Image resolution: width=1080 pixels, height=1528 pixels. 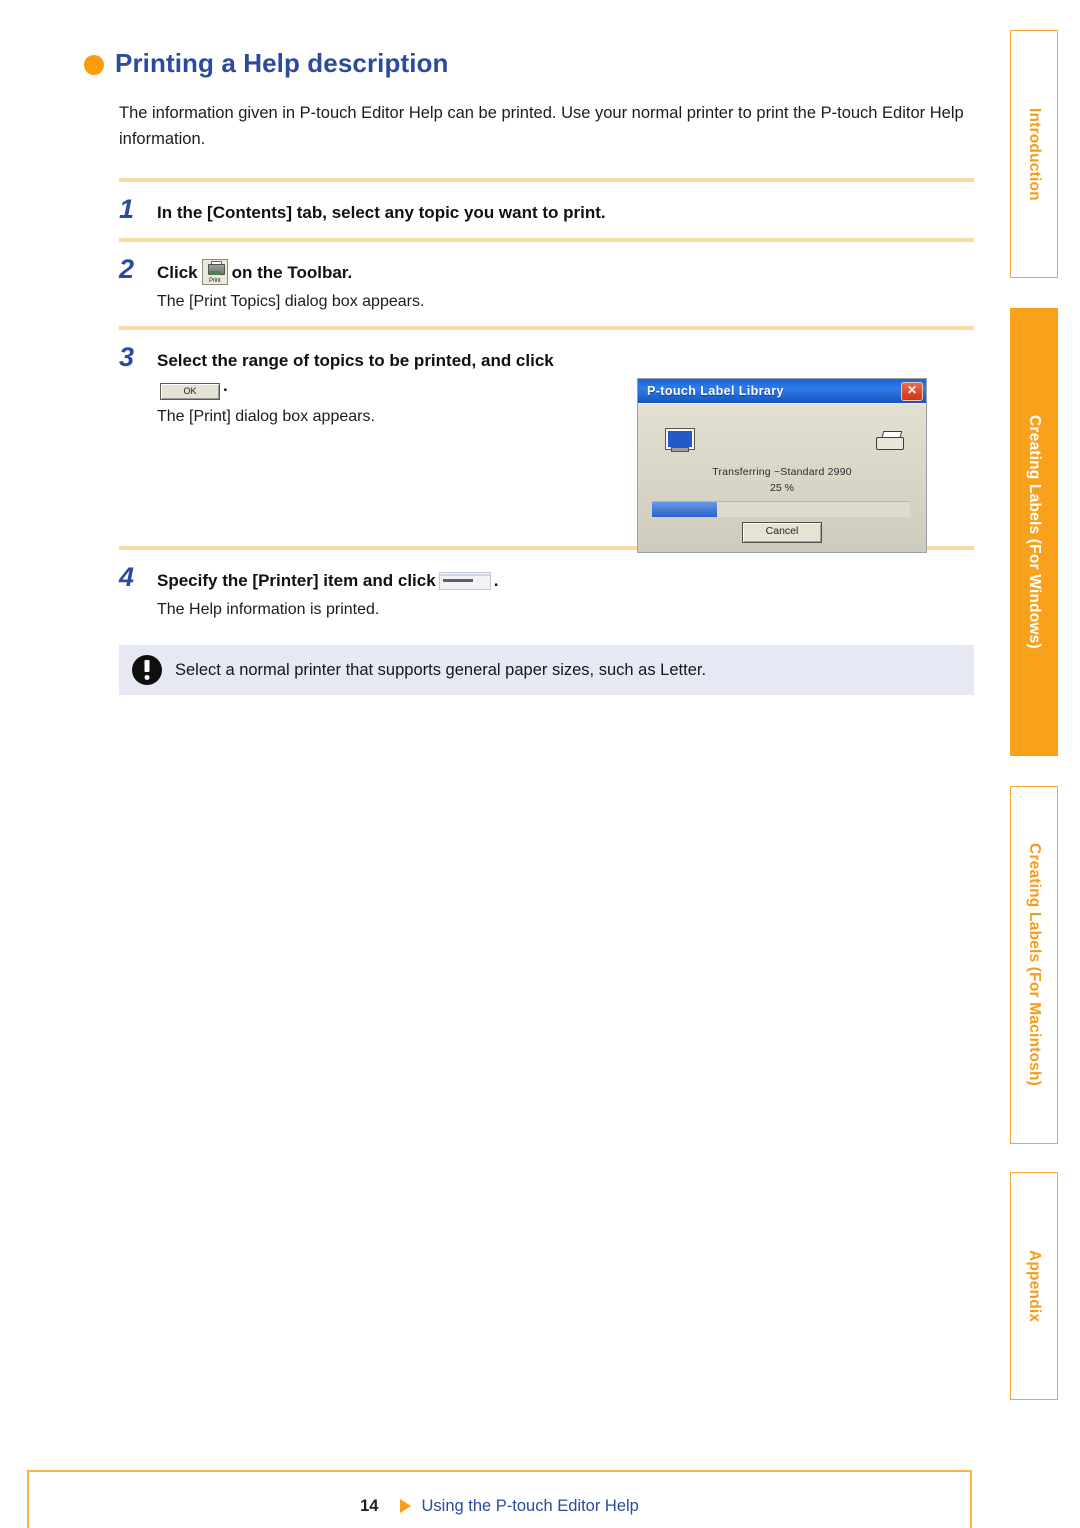 What do you see at coordinates (781, 509) in the screenshot?
I see `progress-bar` at bounding box center [781, 509].